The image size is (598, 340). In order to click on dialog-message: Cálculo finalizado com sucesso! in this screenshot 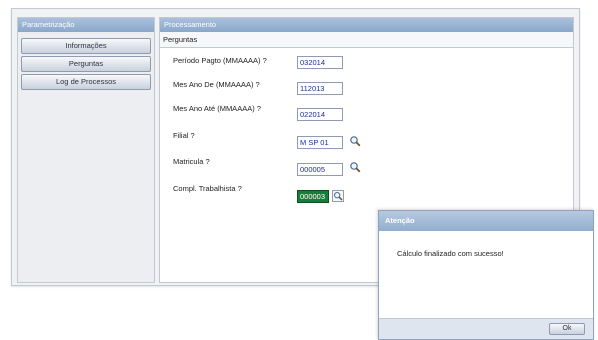, I will do `click(450, 253)`.